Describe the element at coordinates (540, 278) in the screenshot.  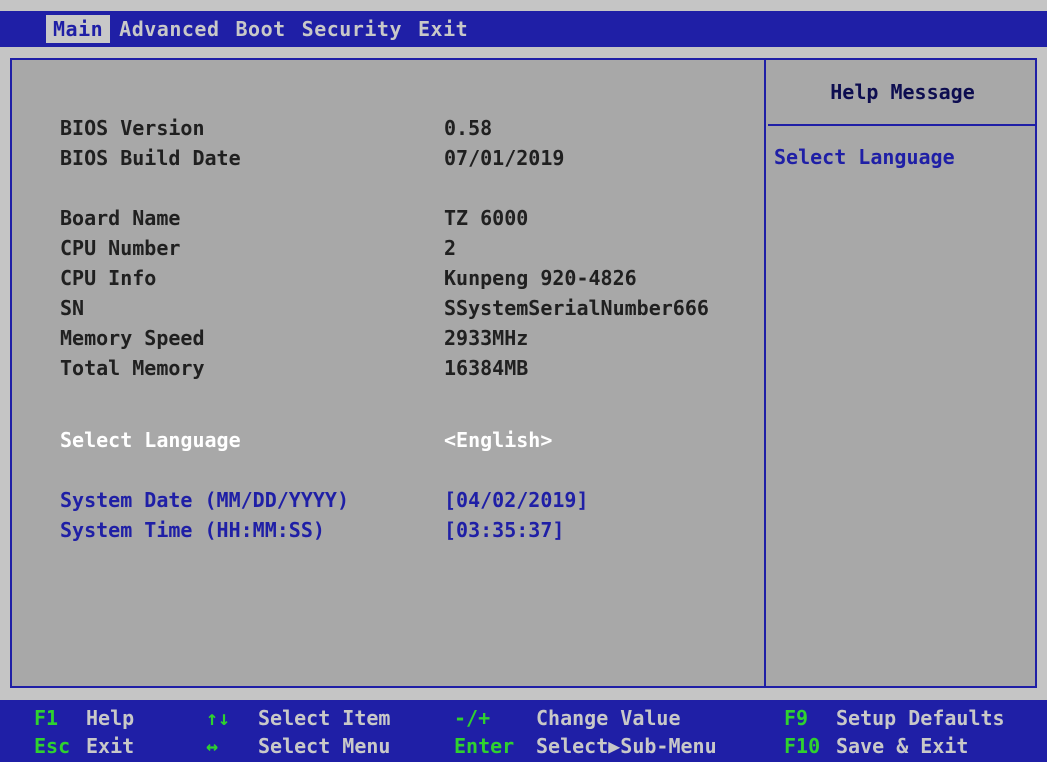
I see `cpu-info-value: Kunpeng 920-4826` at that location.